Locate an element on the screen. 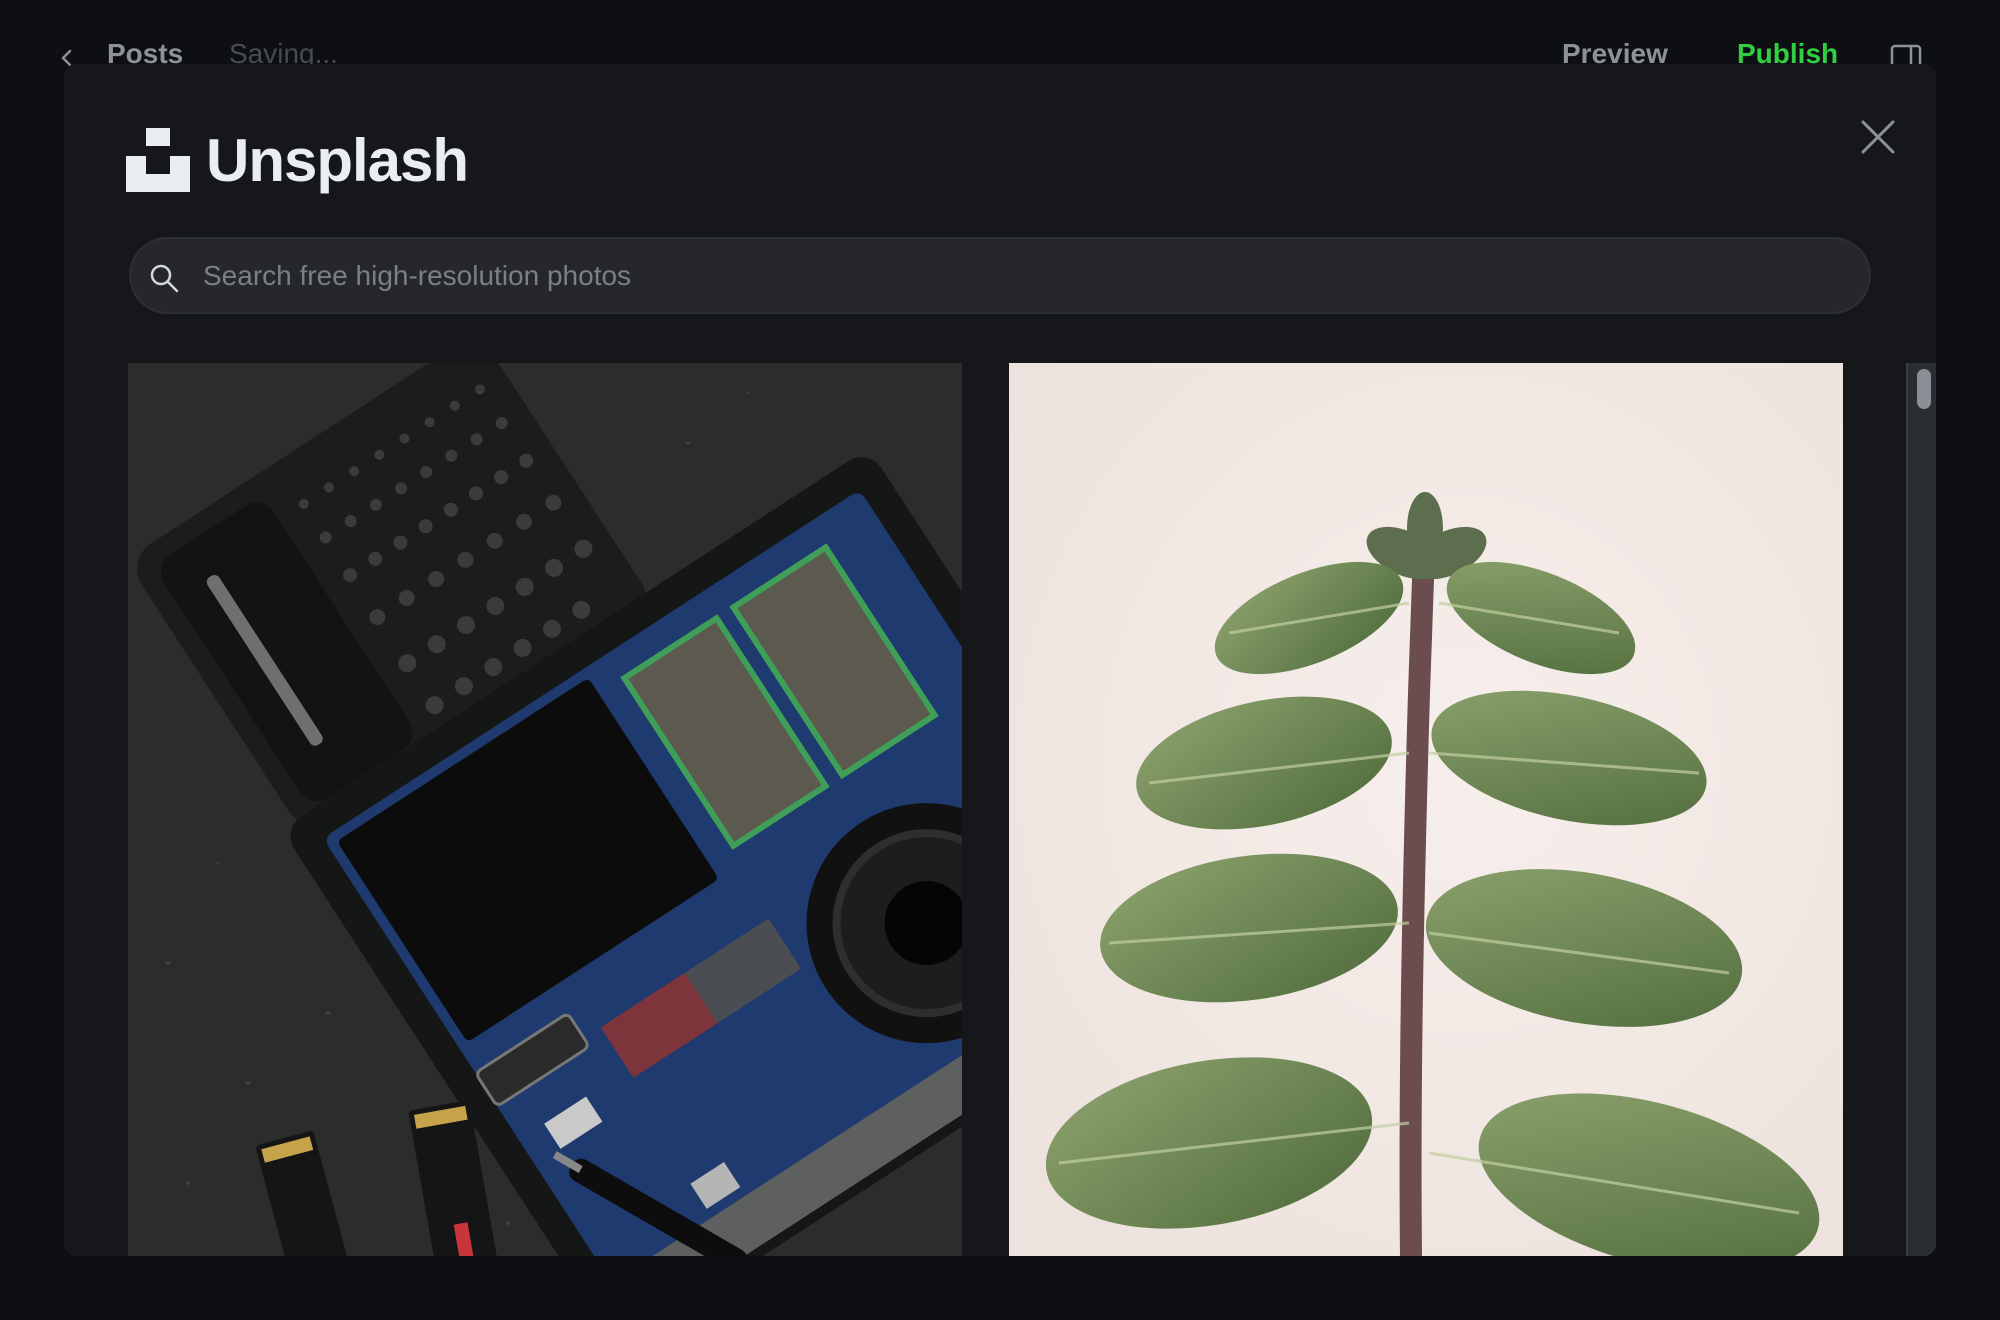  unsplash-logo-icon is located at coordinates (158, 160).